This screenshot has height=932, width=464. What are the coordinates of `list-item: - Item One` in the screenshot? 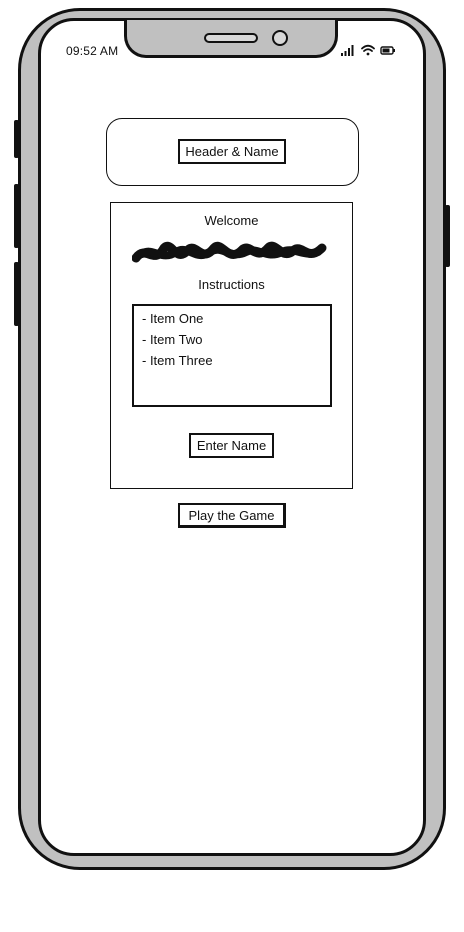 It's located at (173, 318).